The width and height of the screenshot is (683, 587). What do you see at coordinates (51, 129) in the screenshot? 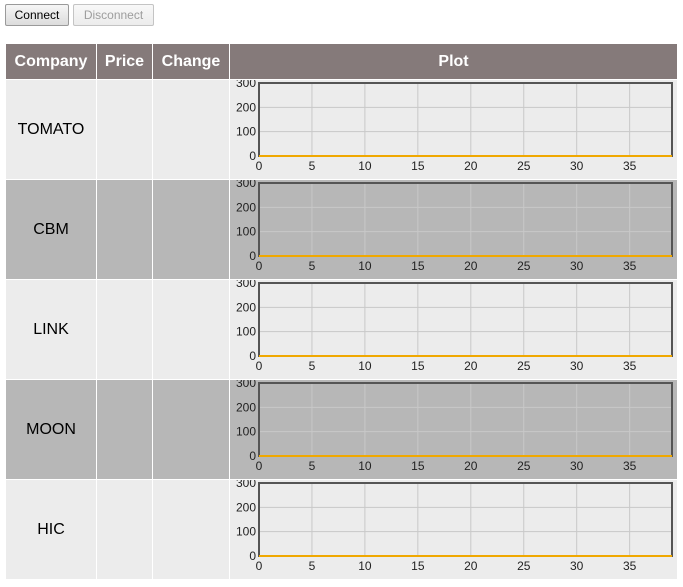
I see `company-cell: TOMATO` at bounding box center [51, 129].